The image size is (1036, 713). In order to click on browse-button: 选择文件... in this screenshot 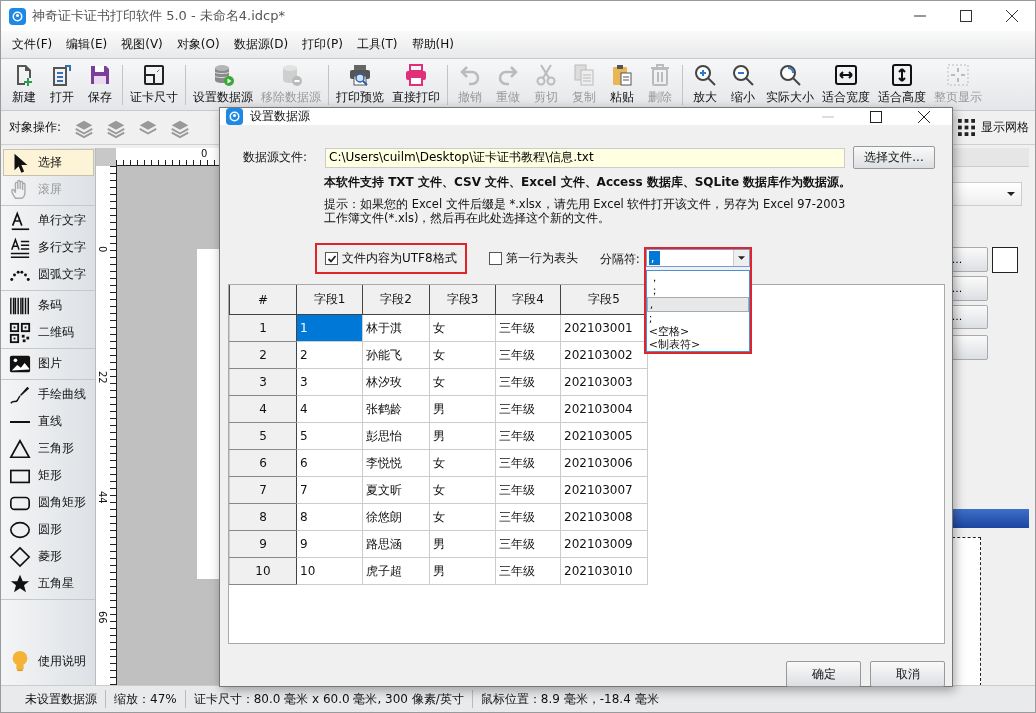, I will do `click(894, 157)`.